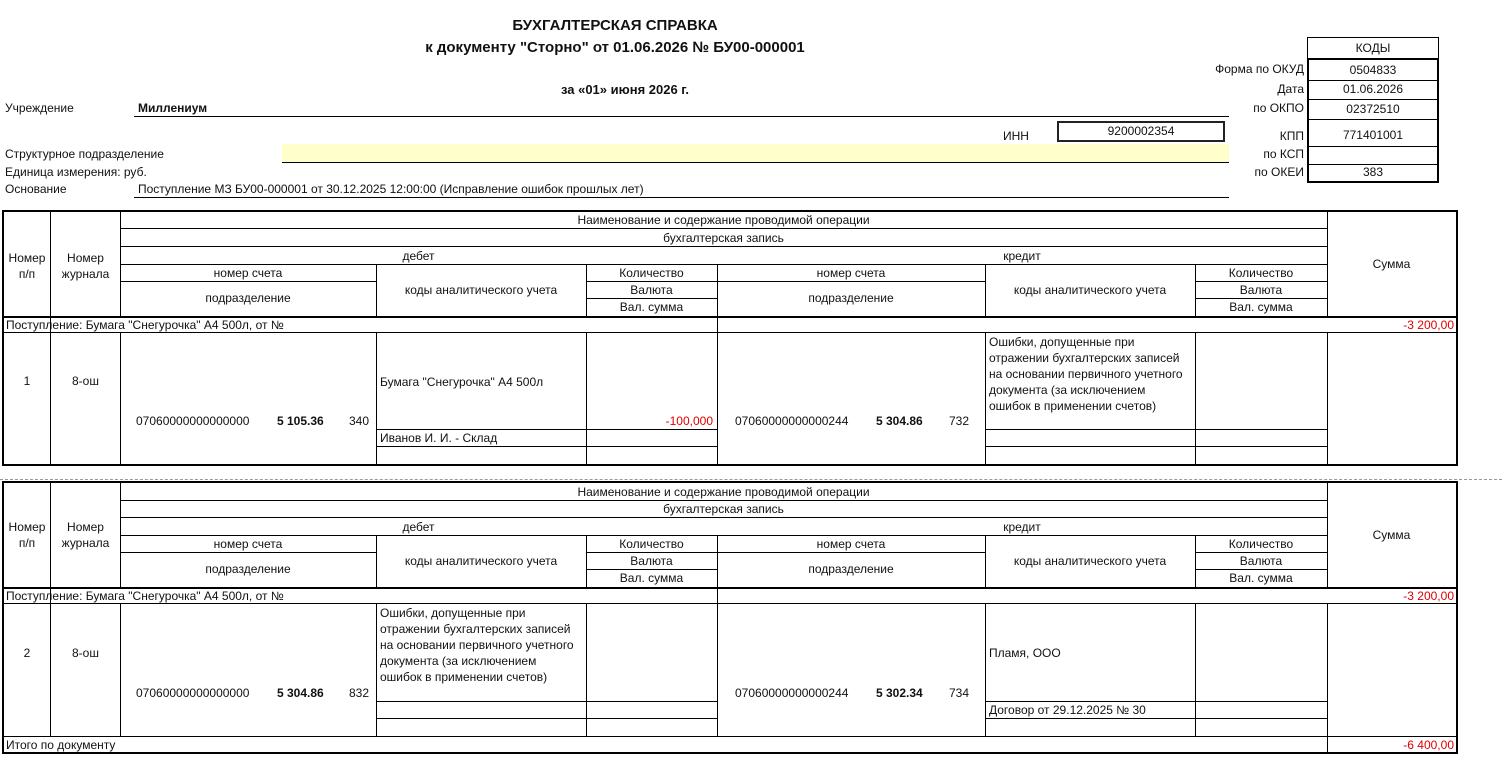  I want to click on hdr2-debit-cur-sum: Вал. сумма, so click(651, 578).